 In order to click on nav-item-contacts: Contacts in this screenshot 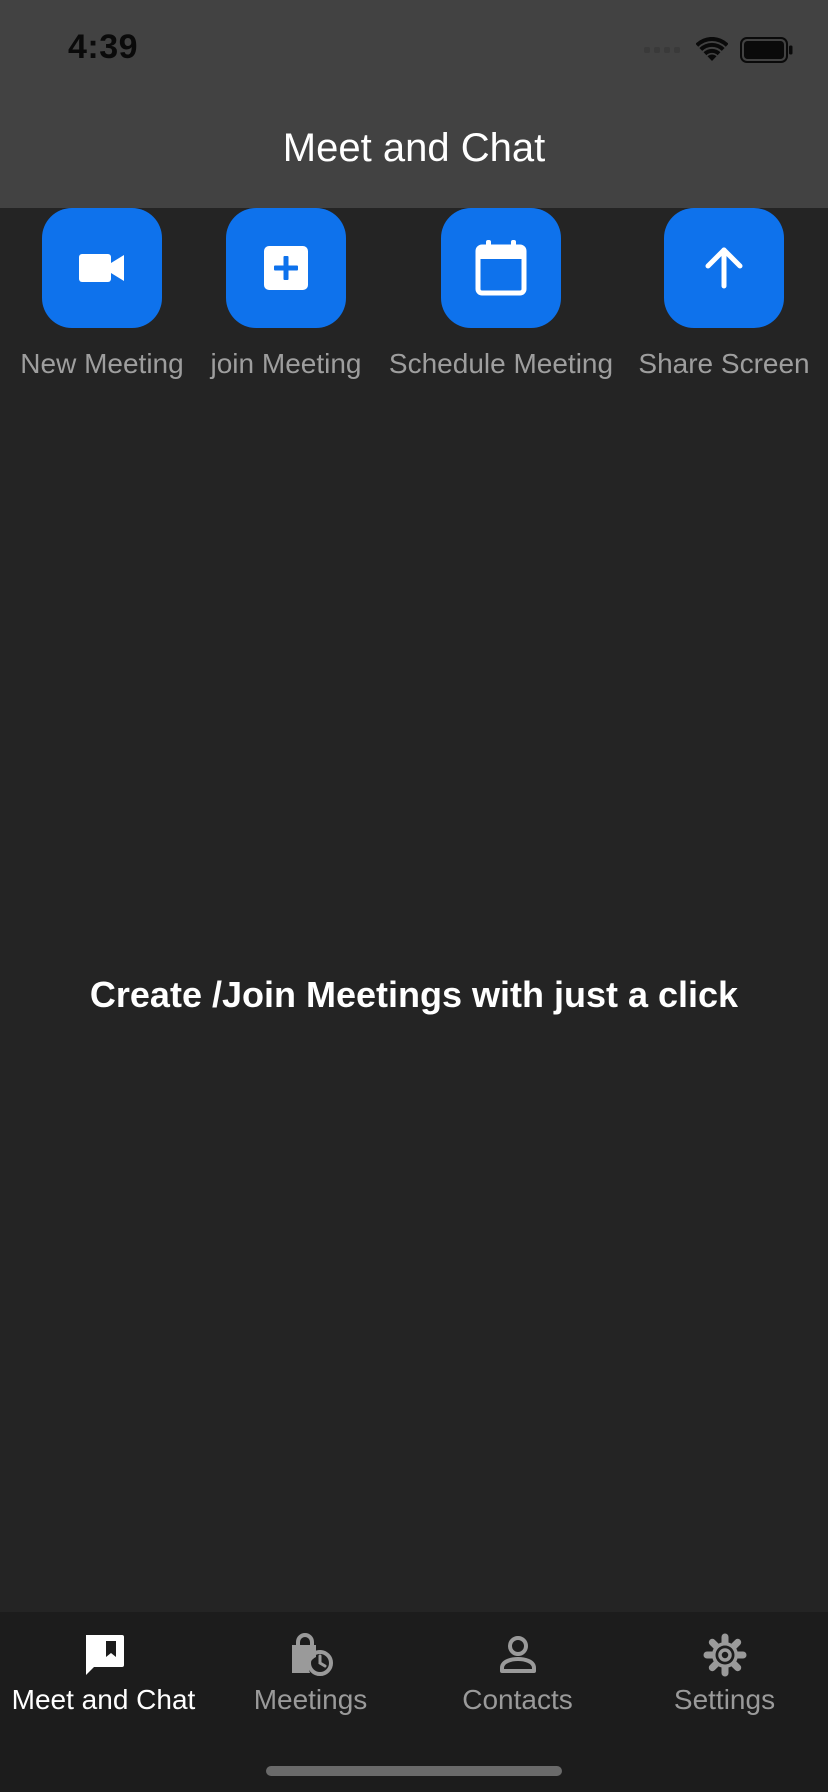, I will do `click(517, 1673)`.